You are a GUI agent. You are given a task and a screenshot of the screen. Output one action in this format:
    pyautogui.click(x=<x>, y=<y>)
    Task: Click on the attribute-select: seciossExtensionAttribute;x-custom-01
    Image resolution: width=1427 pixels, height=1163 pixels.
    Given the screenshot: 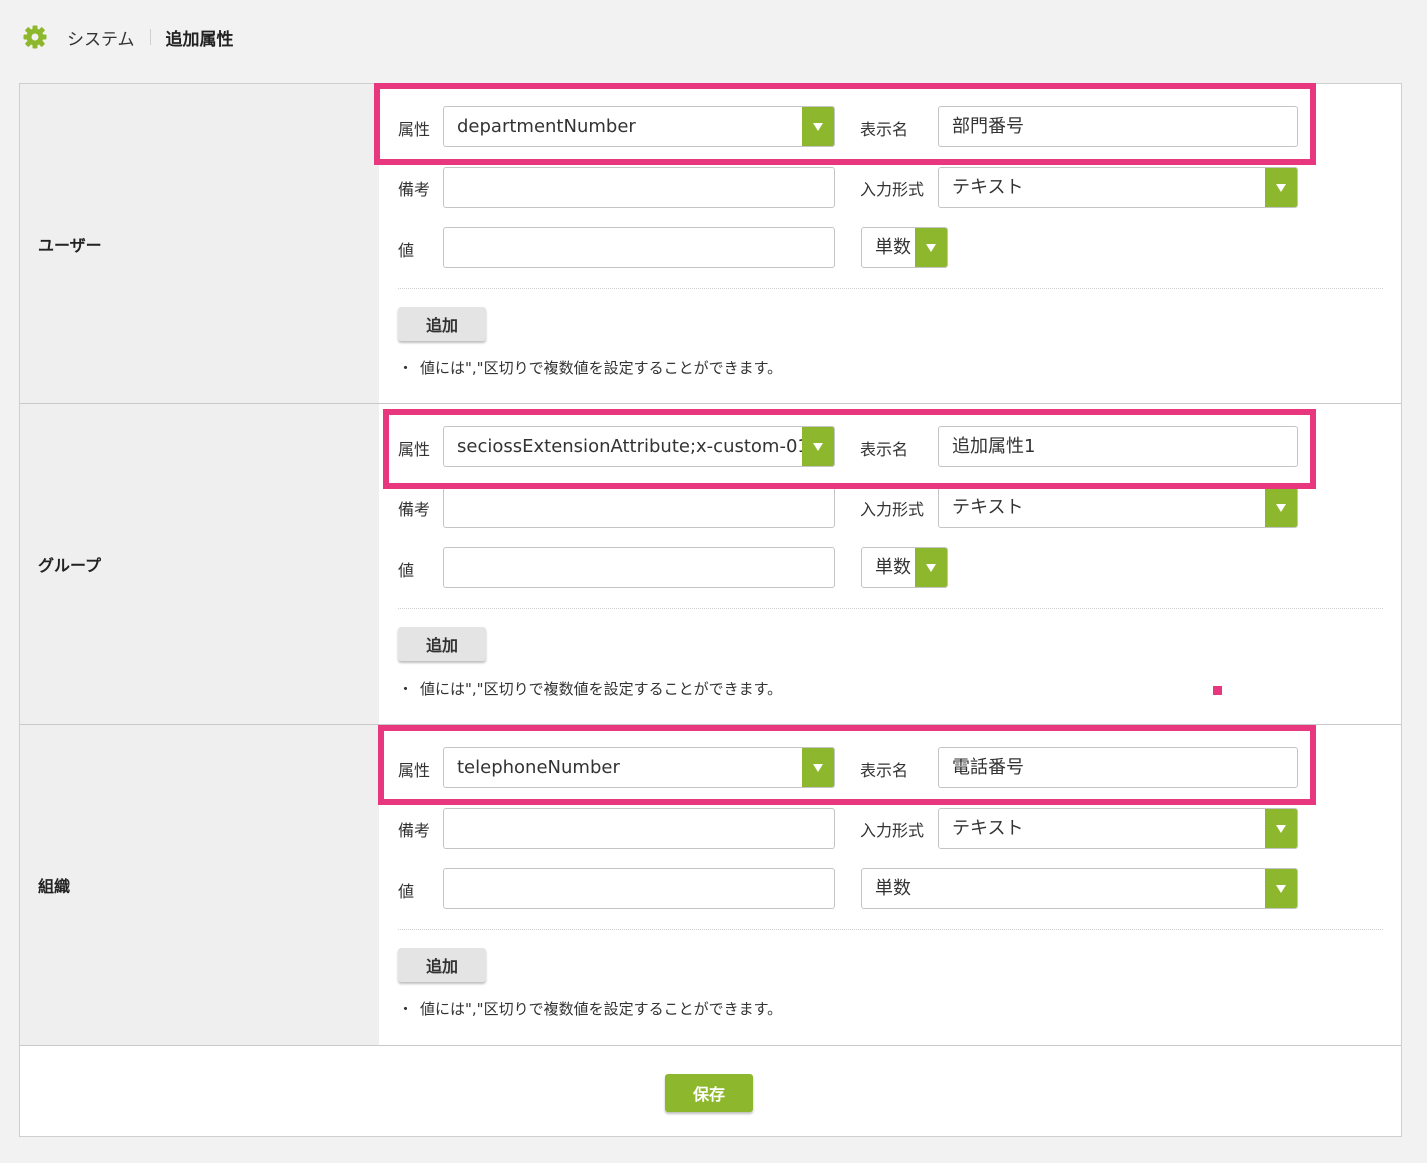 What is the action you would take?
    pyautogui.click(x=639, y=446)
    